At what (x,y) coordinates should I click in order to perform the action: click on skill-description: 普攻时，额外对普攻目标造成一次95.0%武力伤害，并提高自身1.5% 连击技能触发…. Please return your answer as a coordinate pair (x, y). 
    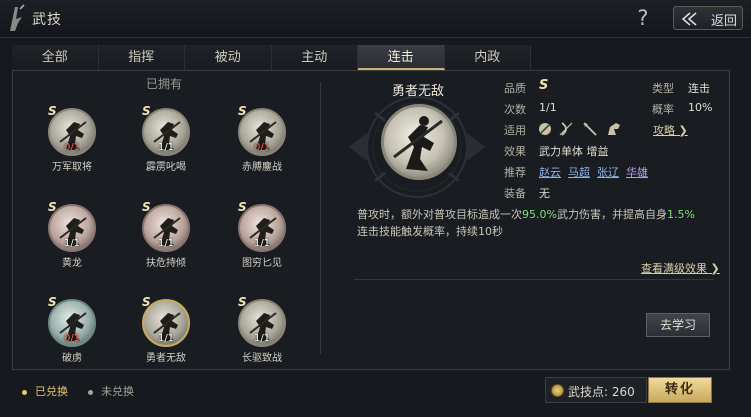
    Looking at the image, I should click on (526, 223).